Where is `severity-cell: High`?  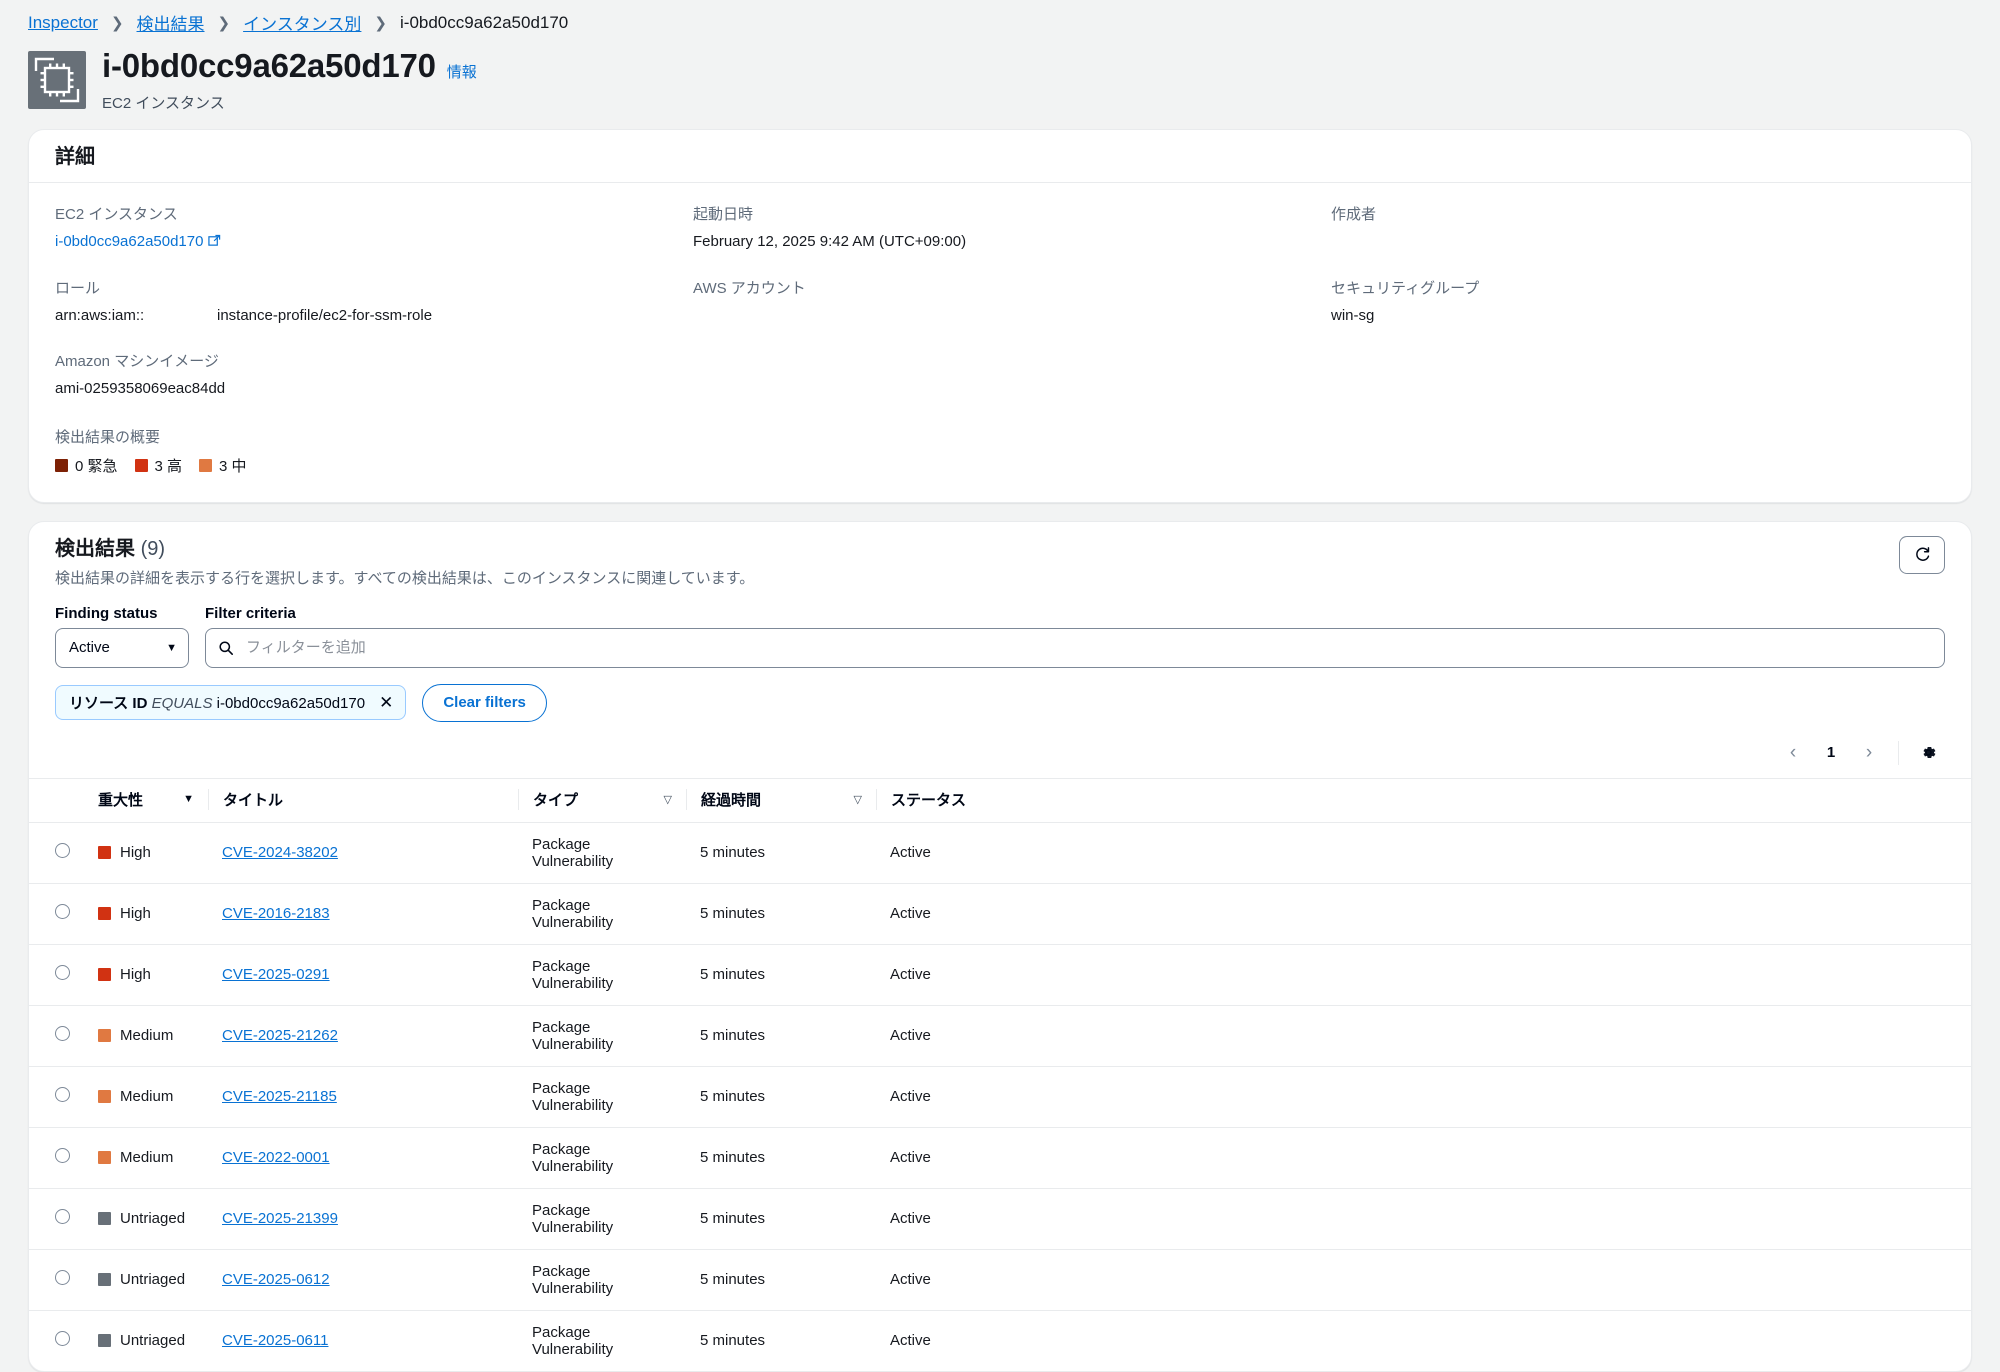 severity-cell: High is located at coordinates (146, 975).